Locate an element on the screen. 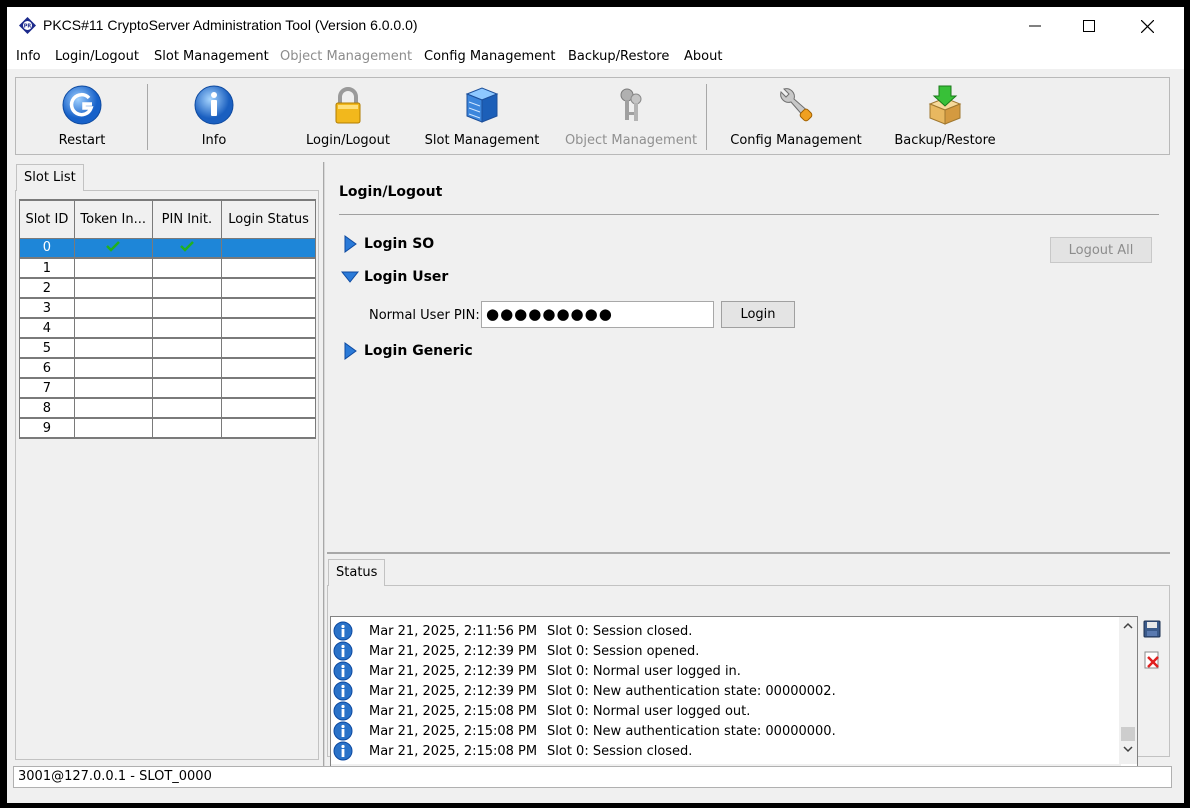 The height and width of the screenshot is (808, 1190). toolbar-restart-button: Restart is located at coordinates (82, 116).